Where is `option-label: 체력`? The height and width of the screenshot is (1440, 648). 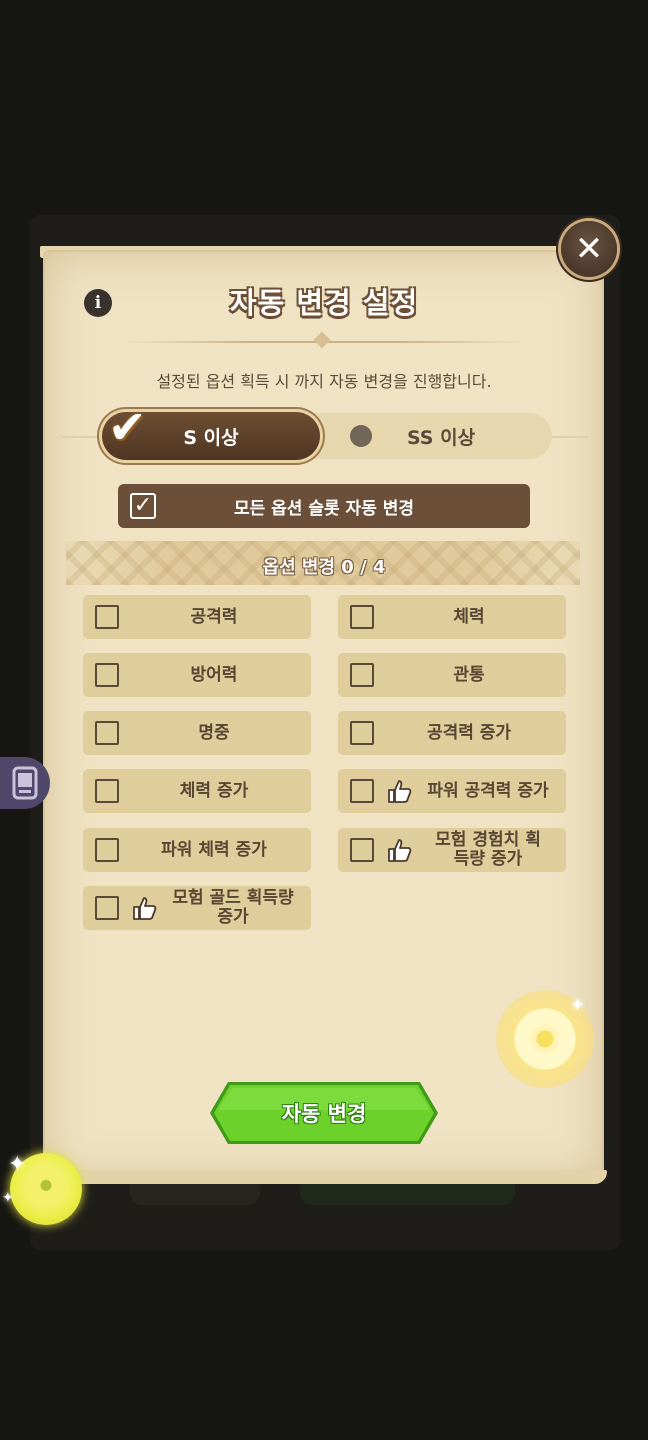 option-label: 체력 is located at coordinates (469, 616).